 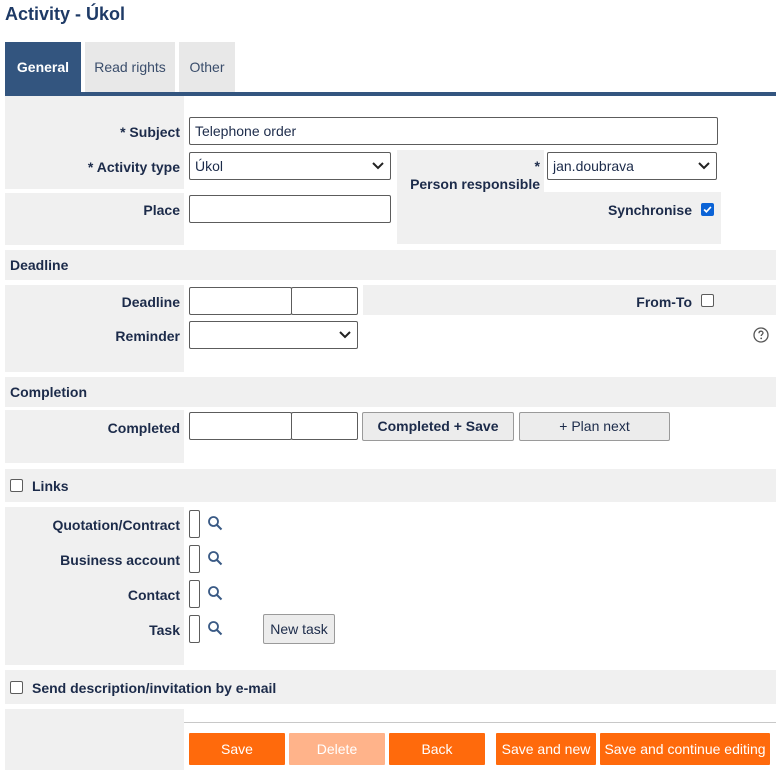 What do you see at coordinates (150, 302) in the screenshot?
I see `deadline-label: Deadline` at bounding box center [150, 302].